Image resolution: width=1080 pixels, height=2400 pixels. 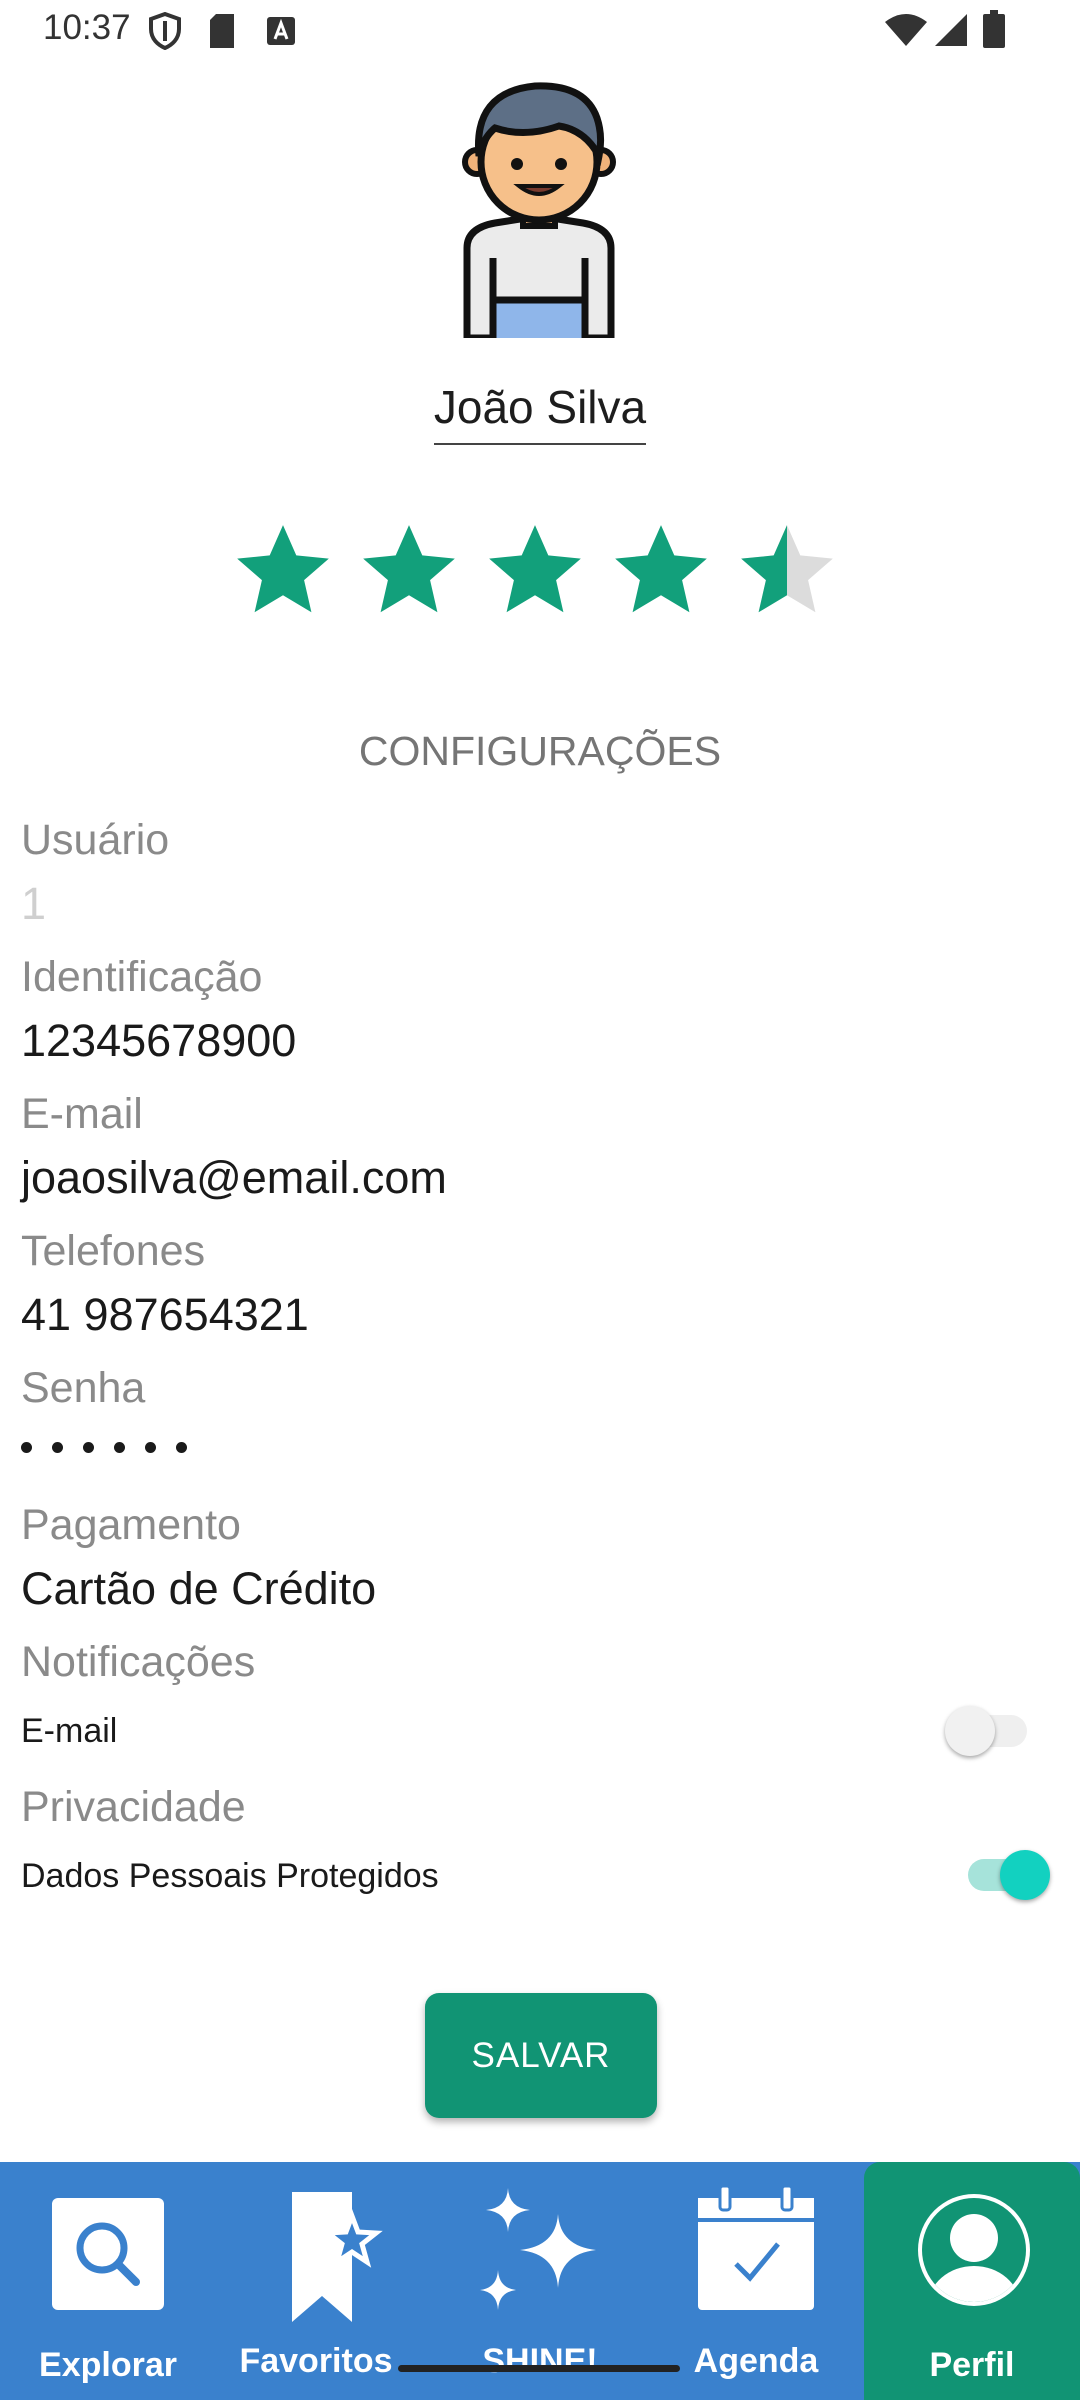 What do you see at coordinates (756, 2248) in the screenshot?
I see `calendar-check-icon` at bounding box center [756, 2248].